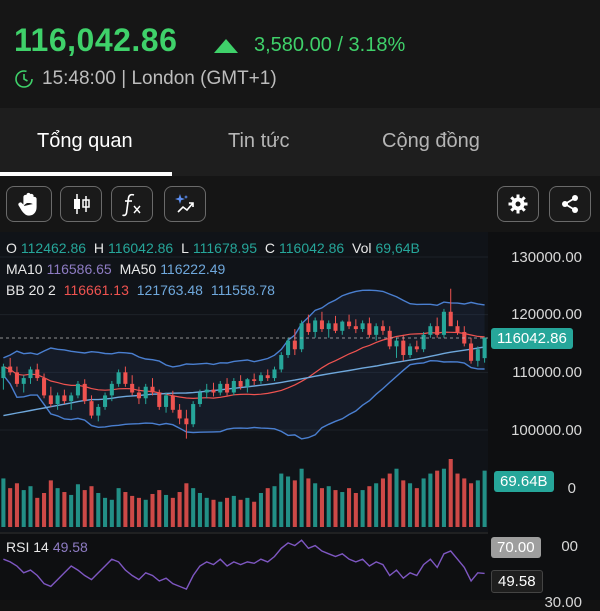  Describe the element at coordinates (159, 78) in the screenshot. I see `market-time-text: 15:48:00 | London (GMT+1)` at that location.